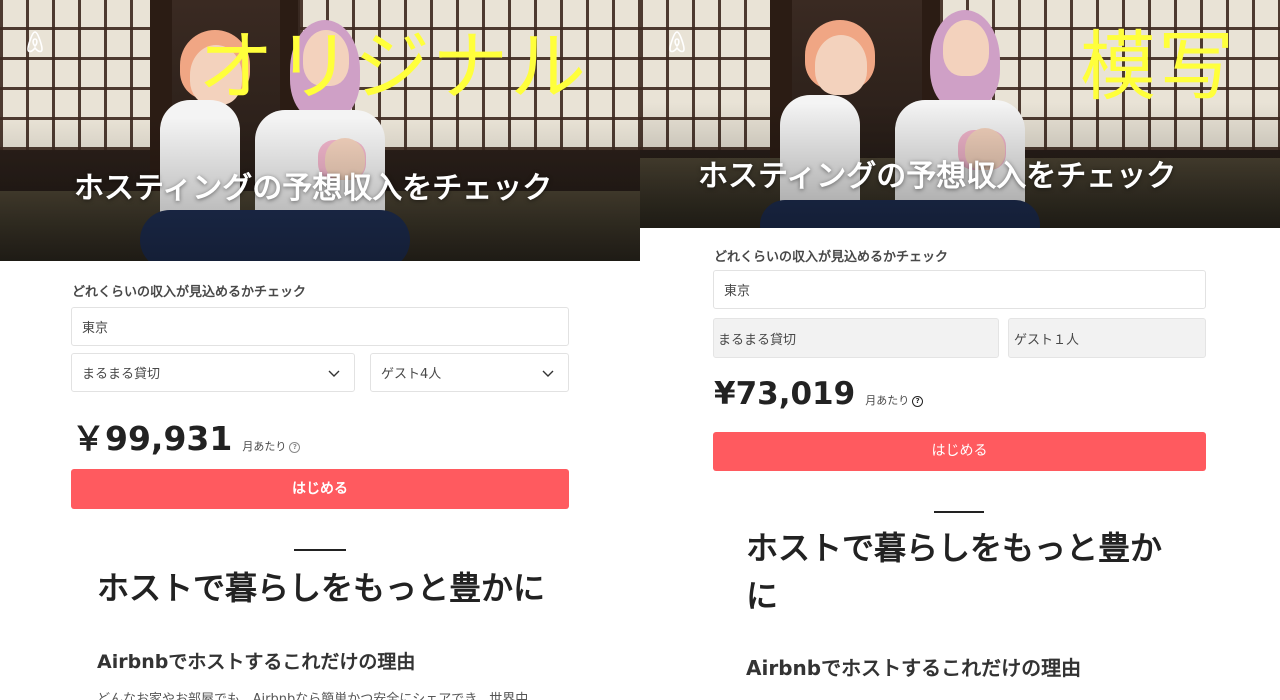 The height and width of the screenshot is (700, 1280). Describe the element at coordinates (1107, 338) in the screenshot. I see `guests-select: ゲスト１人` at that location.